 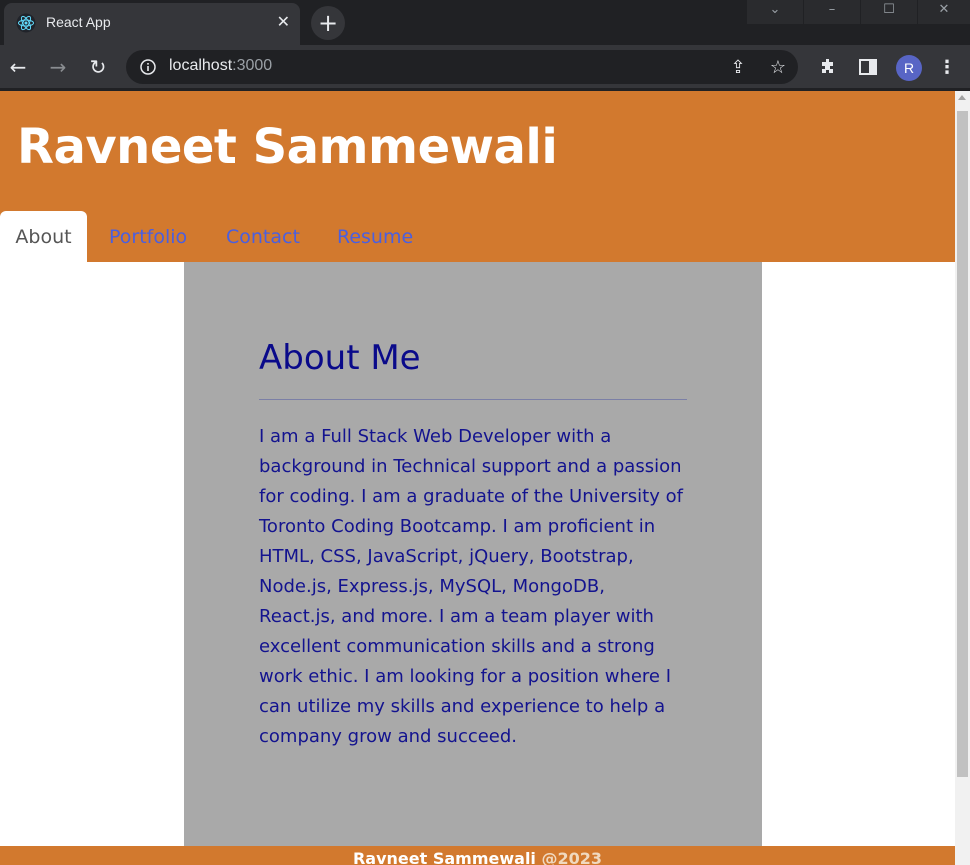 I want to click on extensions-icon, so click(x=828, y=68).